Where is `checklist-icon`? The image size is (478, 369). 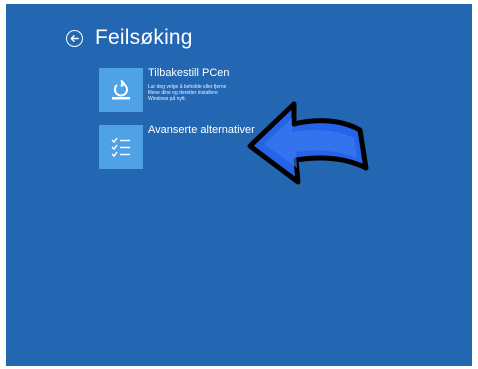
checklist-icon is located at coordinates (120, 147).